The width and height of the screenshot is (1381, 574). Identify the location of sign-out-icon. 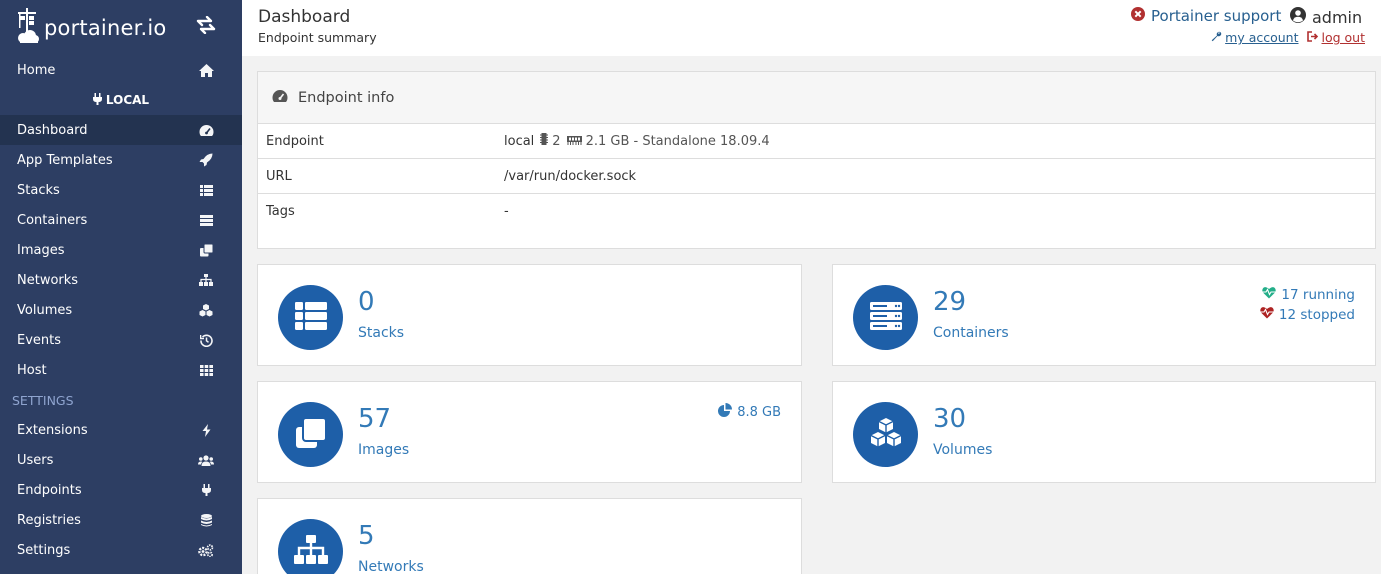
(1312, 37).